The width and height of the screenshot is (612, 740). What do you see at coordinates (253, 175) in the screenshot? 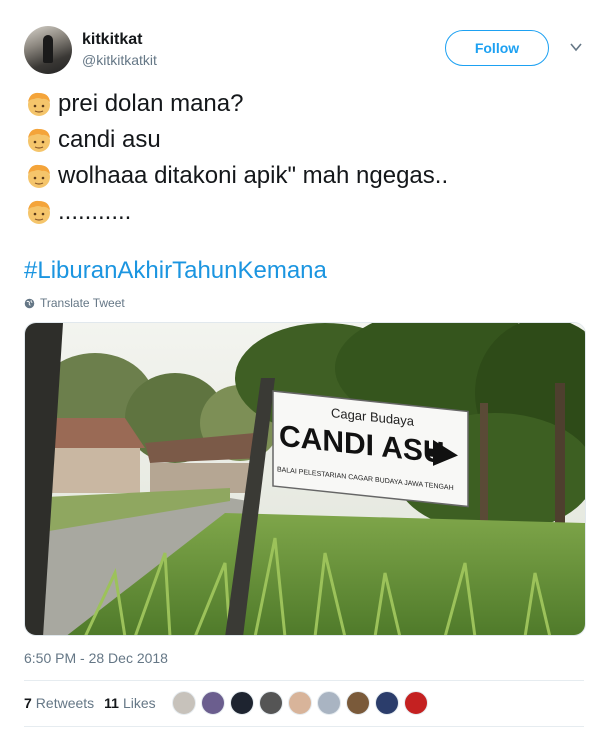
I see `tweet-line-text: wolhaaa ditakoni apik" mah ngegas..` at bounding box center [253, 175].